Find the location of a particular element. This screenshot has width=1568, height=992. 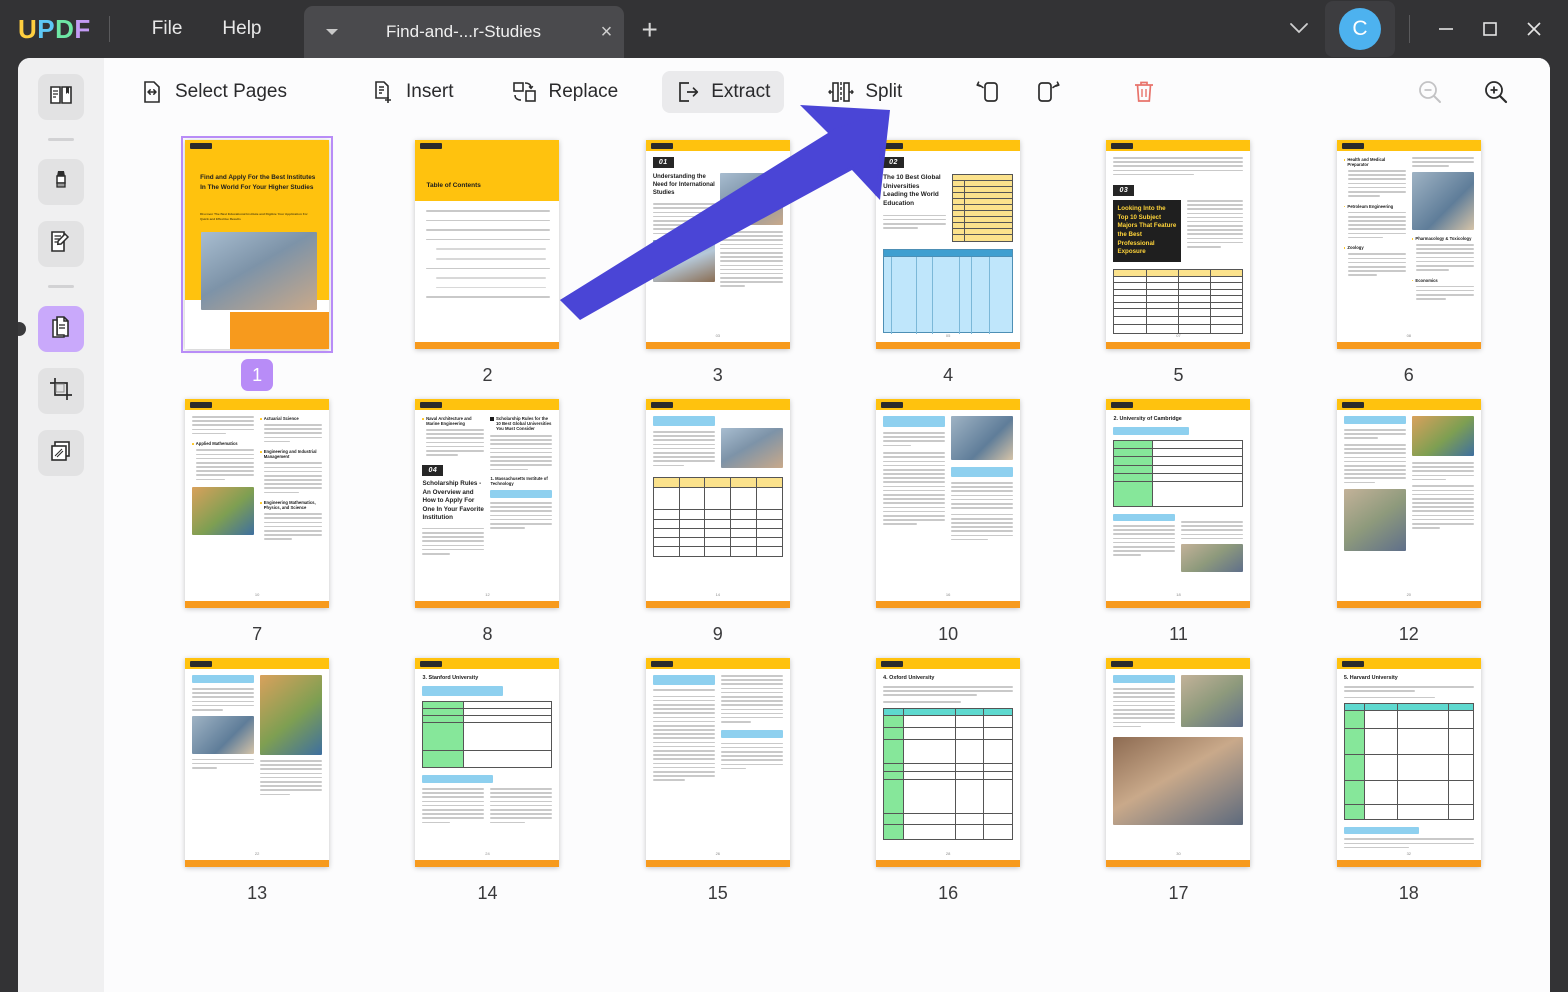

app-logo: UPDF is located at coordinates (54, 29).